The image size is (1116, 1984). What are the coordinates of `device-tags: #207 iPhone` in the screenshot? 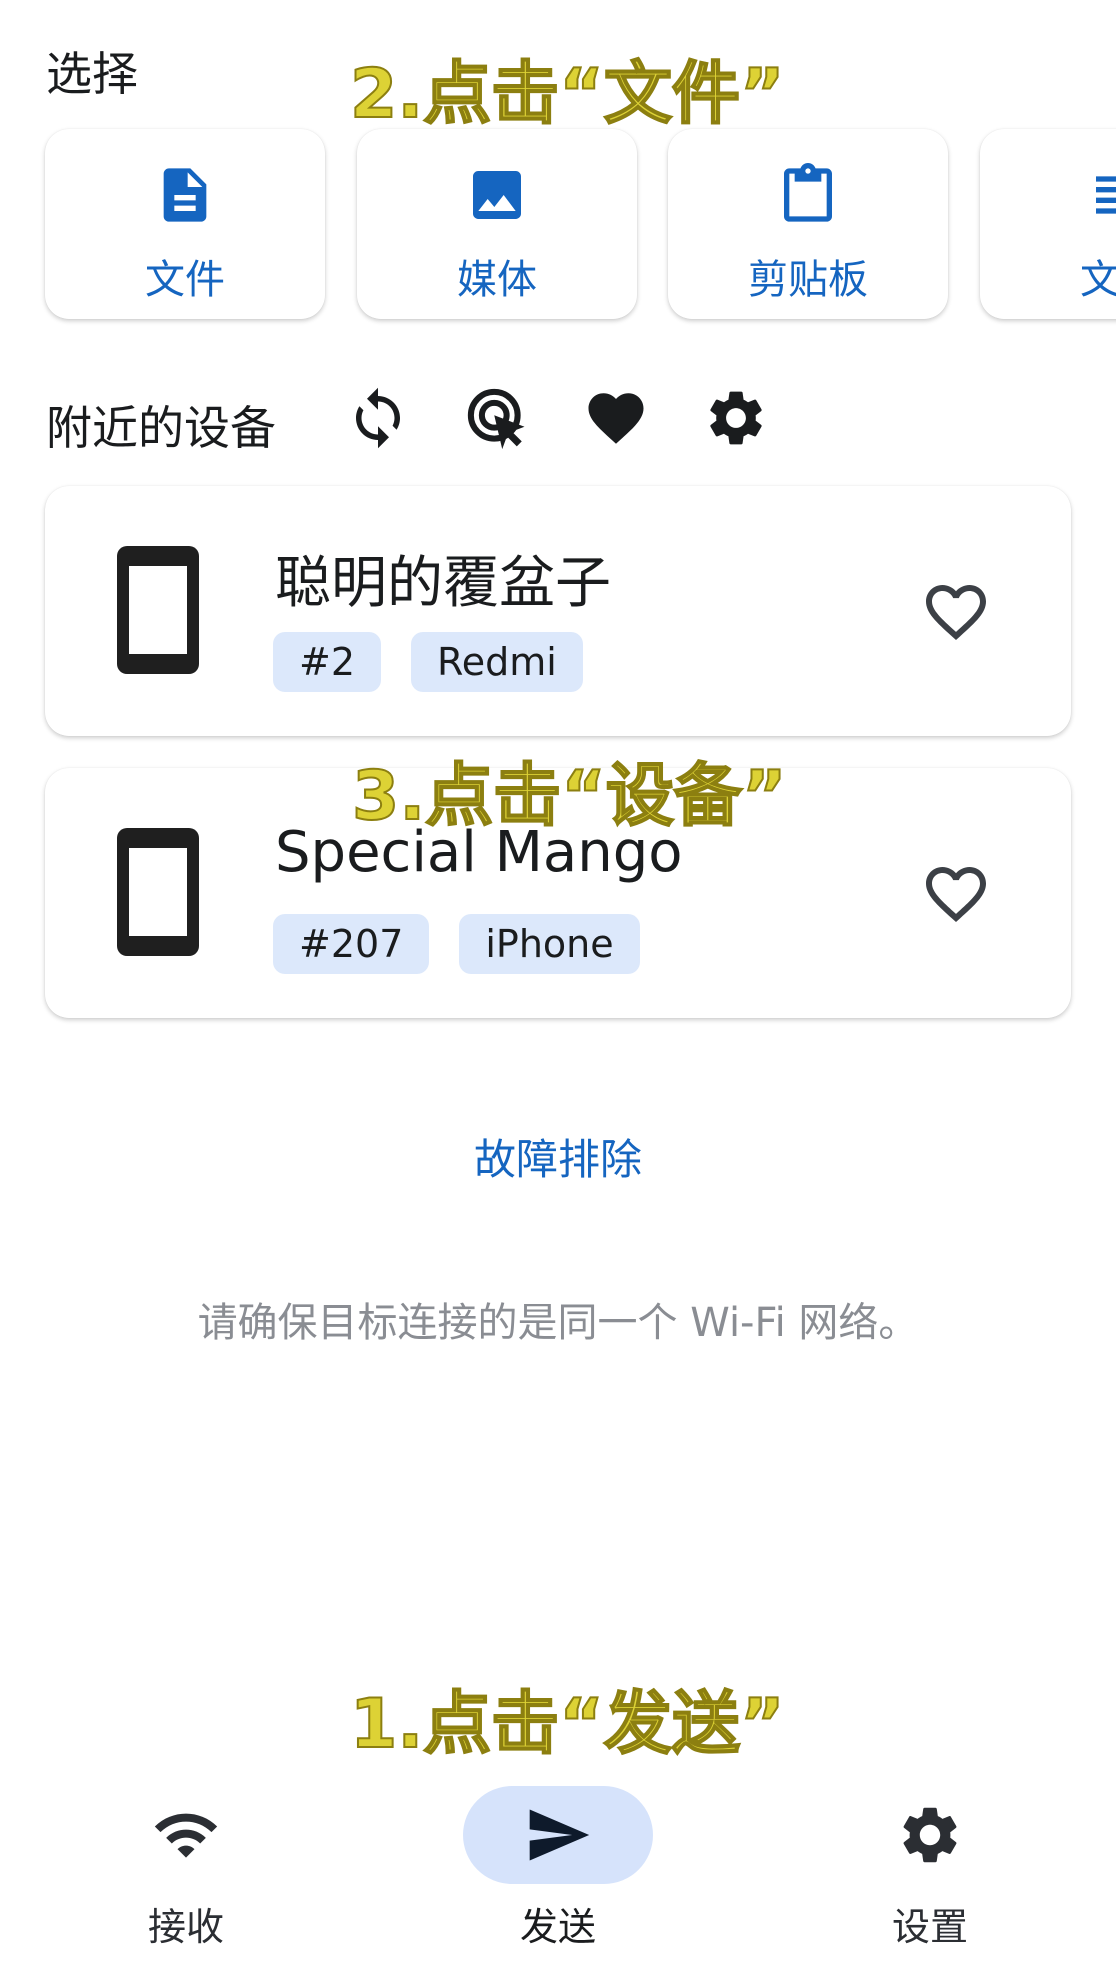 It's located at (456, 944).